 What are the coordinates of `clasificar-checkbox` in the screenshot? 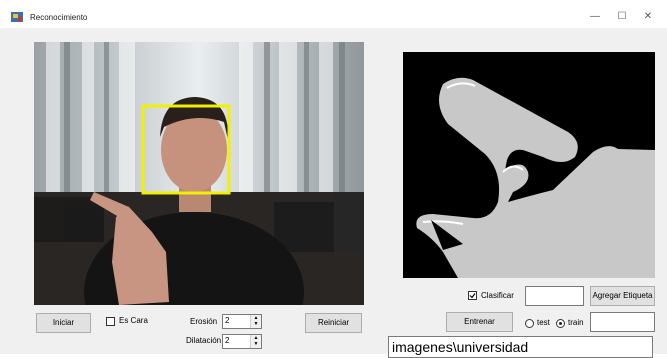 It's located at (472, 295).